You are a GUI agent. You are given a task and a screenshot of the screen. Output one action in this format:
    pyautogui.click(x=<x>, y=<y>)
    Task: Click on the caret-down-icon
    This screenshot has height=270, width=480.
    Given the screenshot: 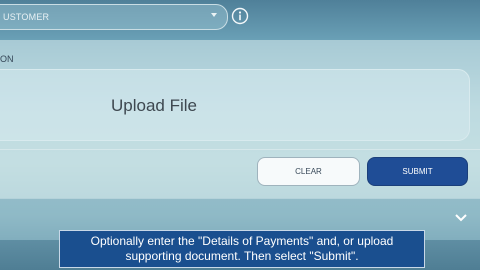 What is the action you would take?
    pyautogui.click(x=214, y=15)
    